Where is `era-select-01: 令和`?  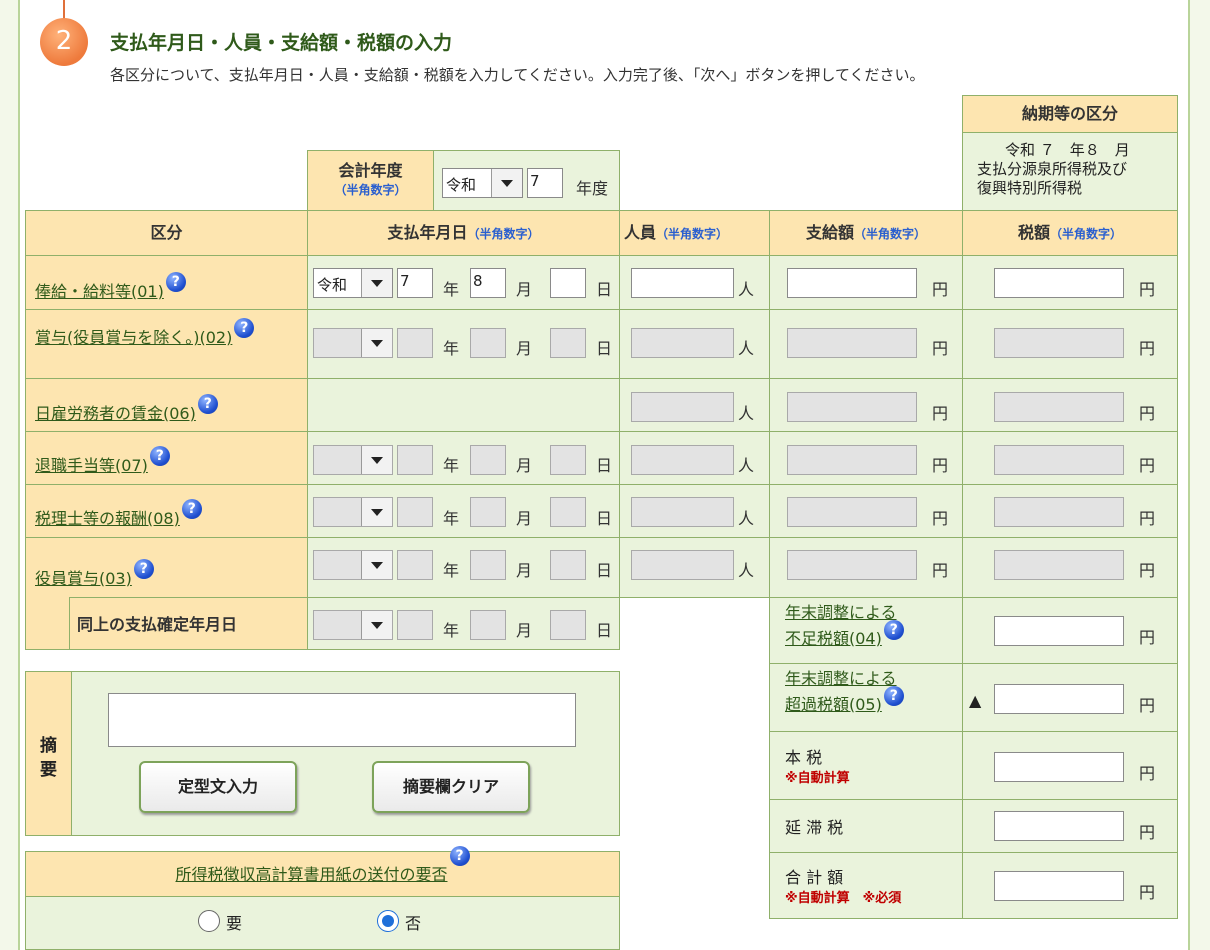
era-select-01: 令和 is located at coordinates (353, 283).